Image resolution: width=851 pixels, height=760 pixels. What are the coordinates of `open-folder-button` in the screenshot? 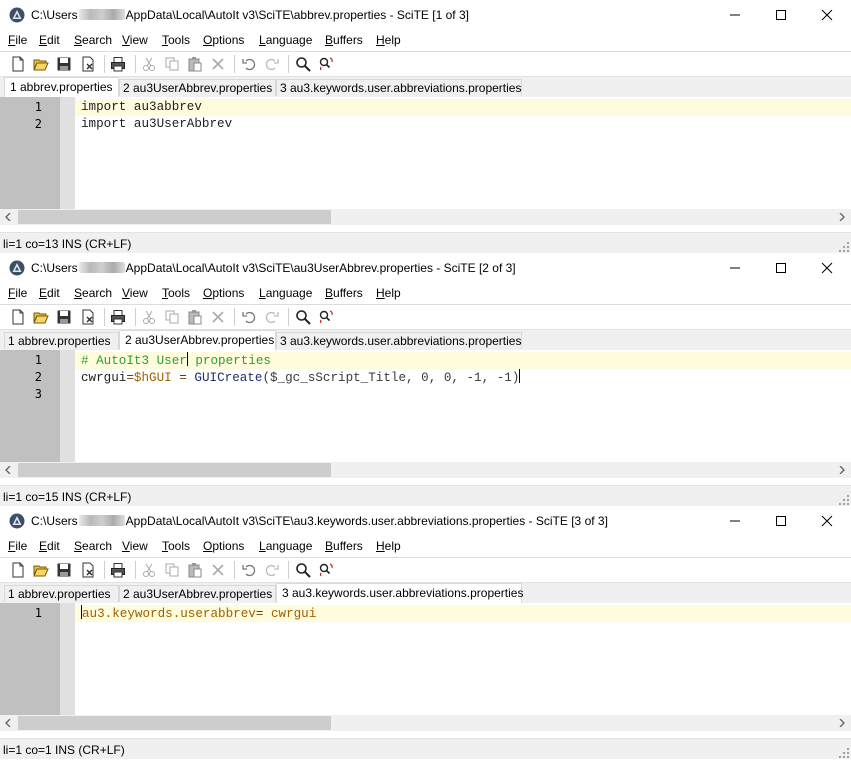 It's located at (41, 64).